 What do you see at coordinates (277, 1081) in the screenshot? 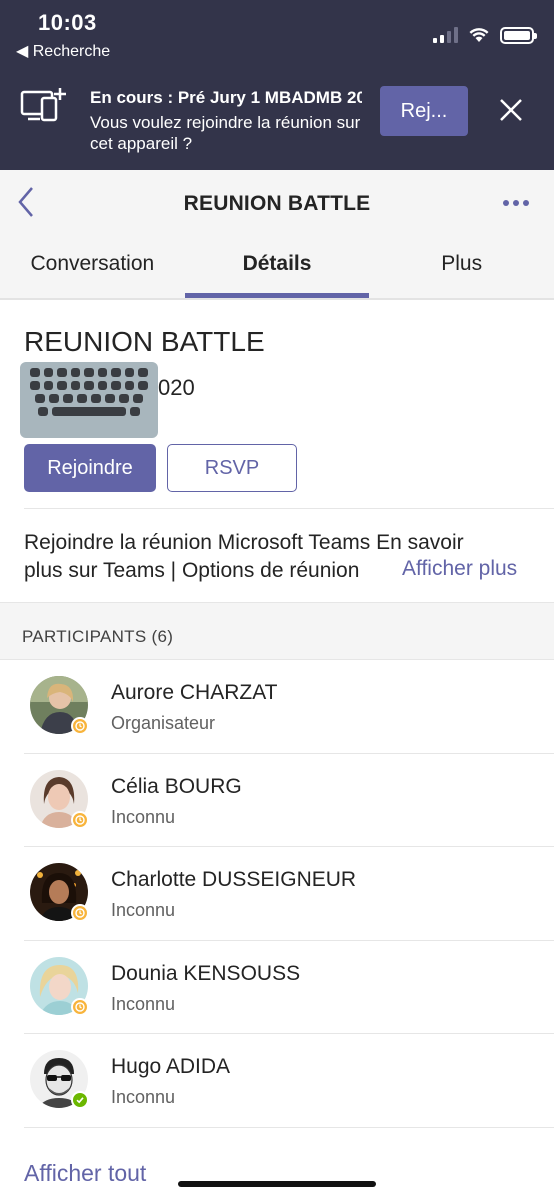
I see `participant-row: Hugo ADIDA Inconnu` at bounding box center [277, 1081].